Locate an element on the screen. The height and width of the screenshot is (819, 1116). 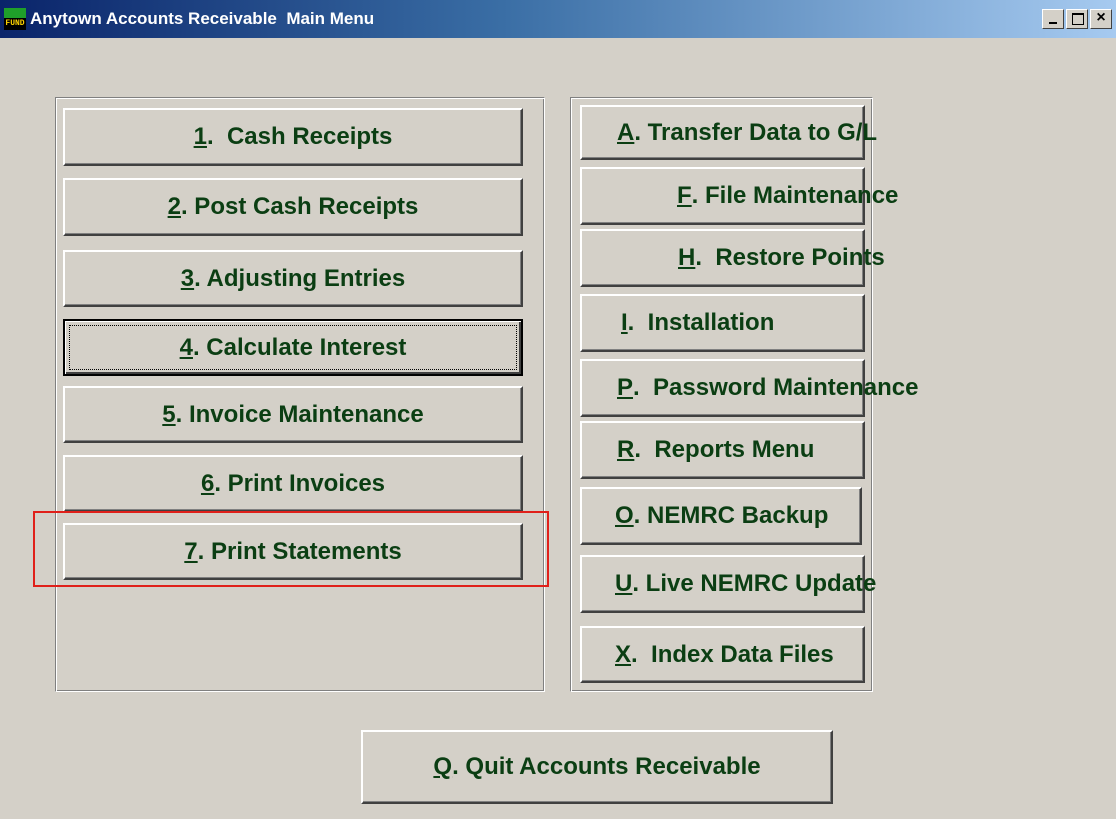
restore-points-button: H. Restore Points is located at coordinates (732, 258).